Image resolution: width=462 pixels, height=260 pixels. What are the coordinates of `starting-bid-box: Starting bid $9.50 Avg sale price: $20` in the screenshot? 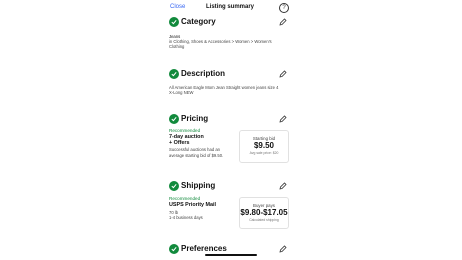 It's located at (264, 146).